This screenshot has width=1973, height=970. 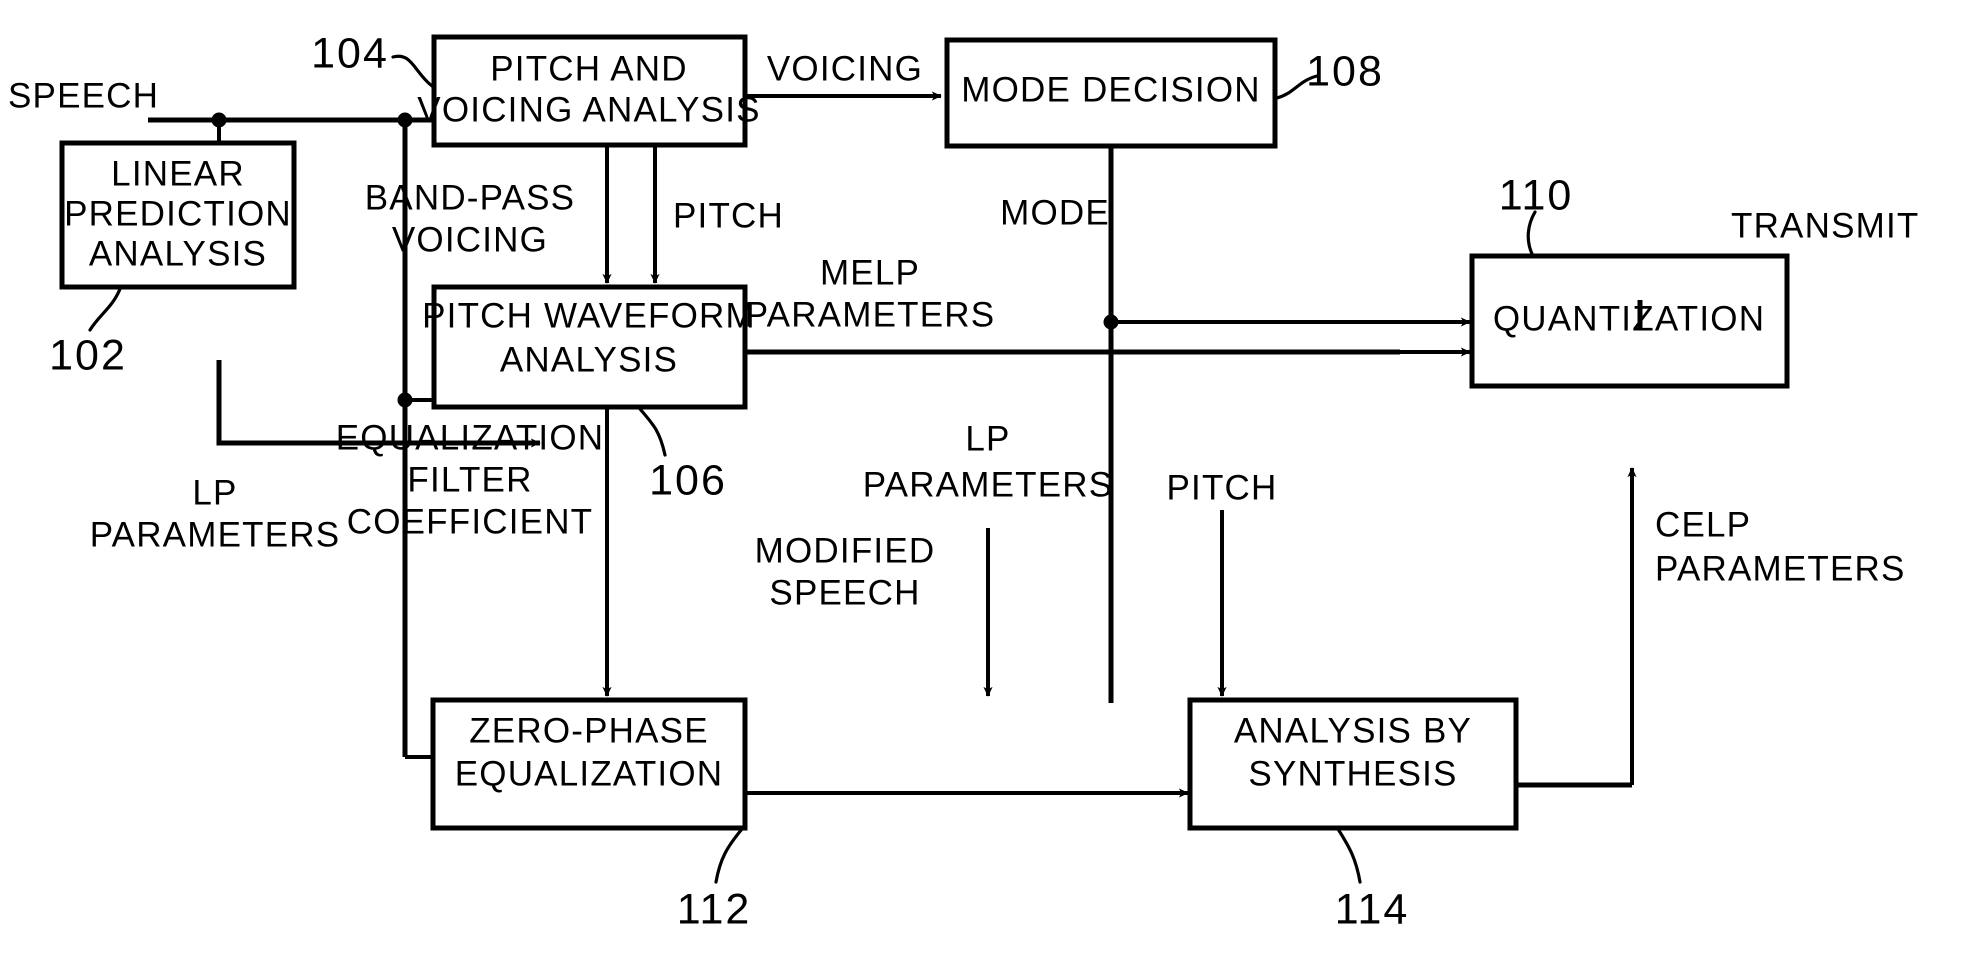 I want to click on ref-numeral-110: 110, so click(x=1536, y=195).